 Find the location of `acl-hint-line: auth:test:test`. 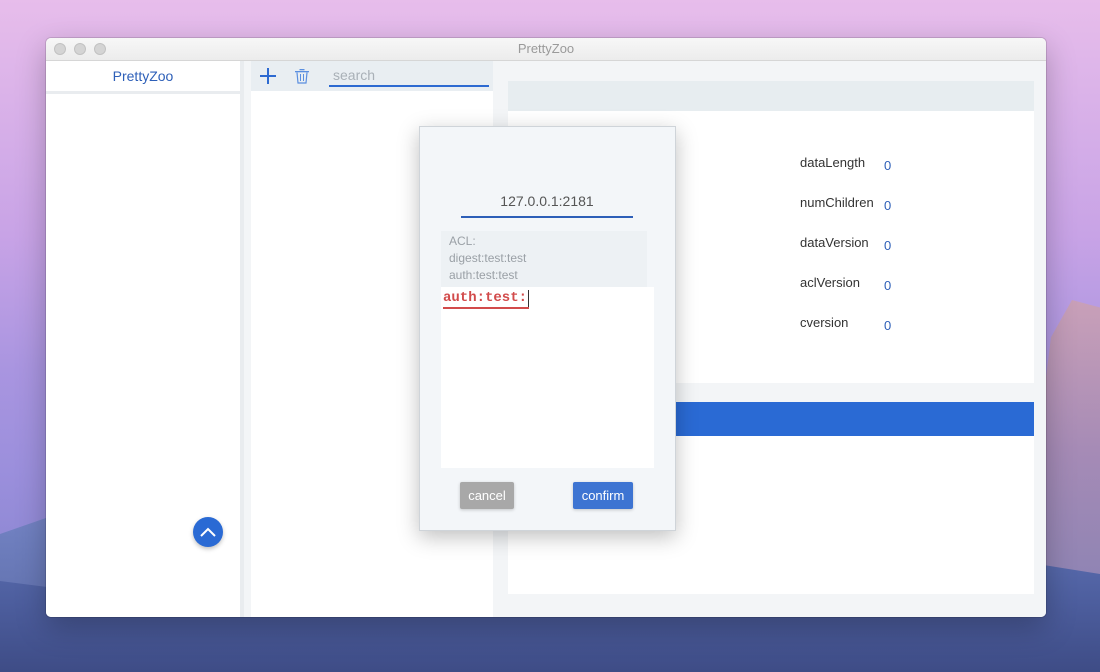

acl-hint-line: auth:test:test is located at coordinates (483, 275).